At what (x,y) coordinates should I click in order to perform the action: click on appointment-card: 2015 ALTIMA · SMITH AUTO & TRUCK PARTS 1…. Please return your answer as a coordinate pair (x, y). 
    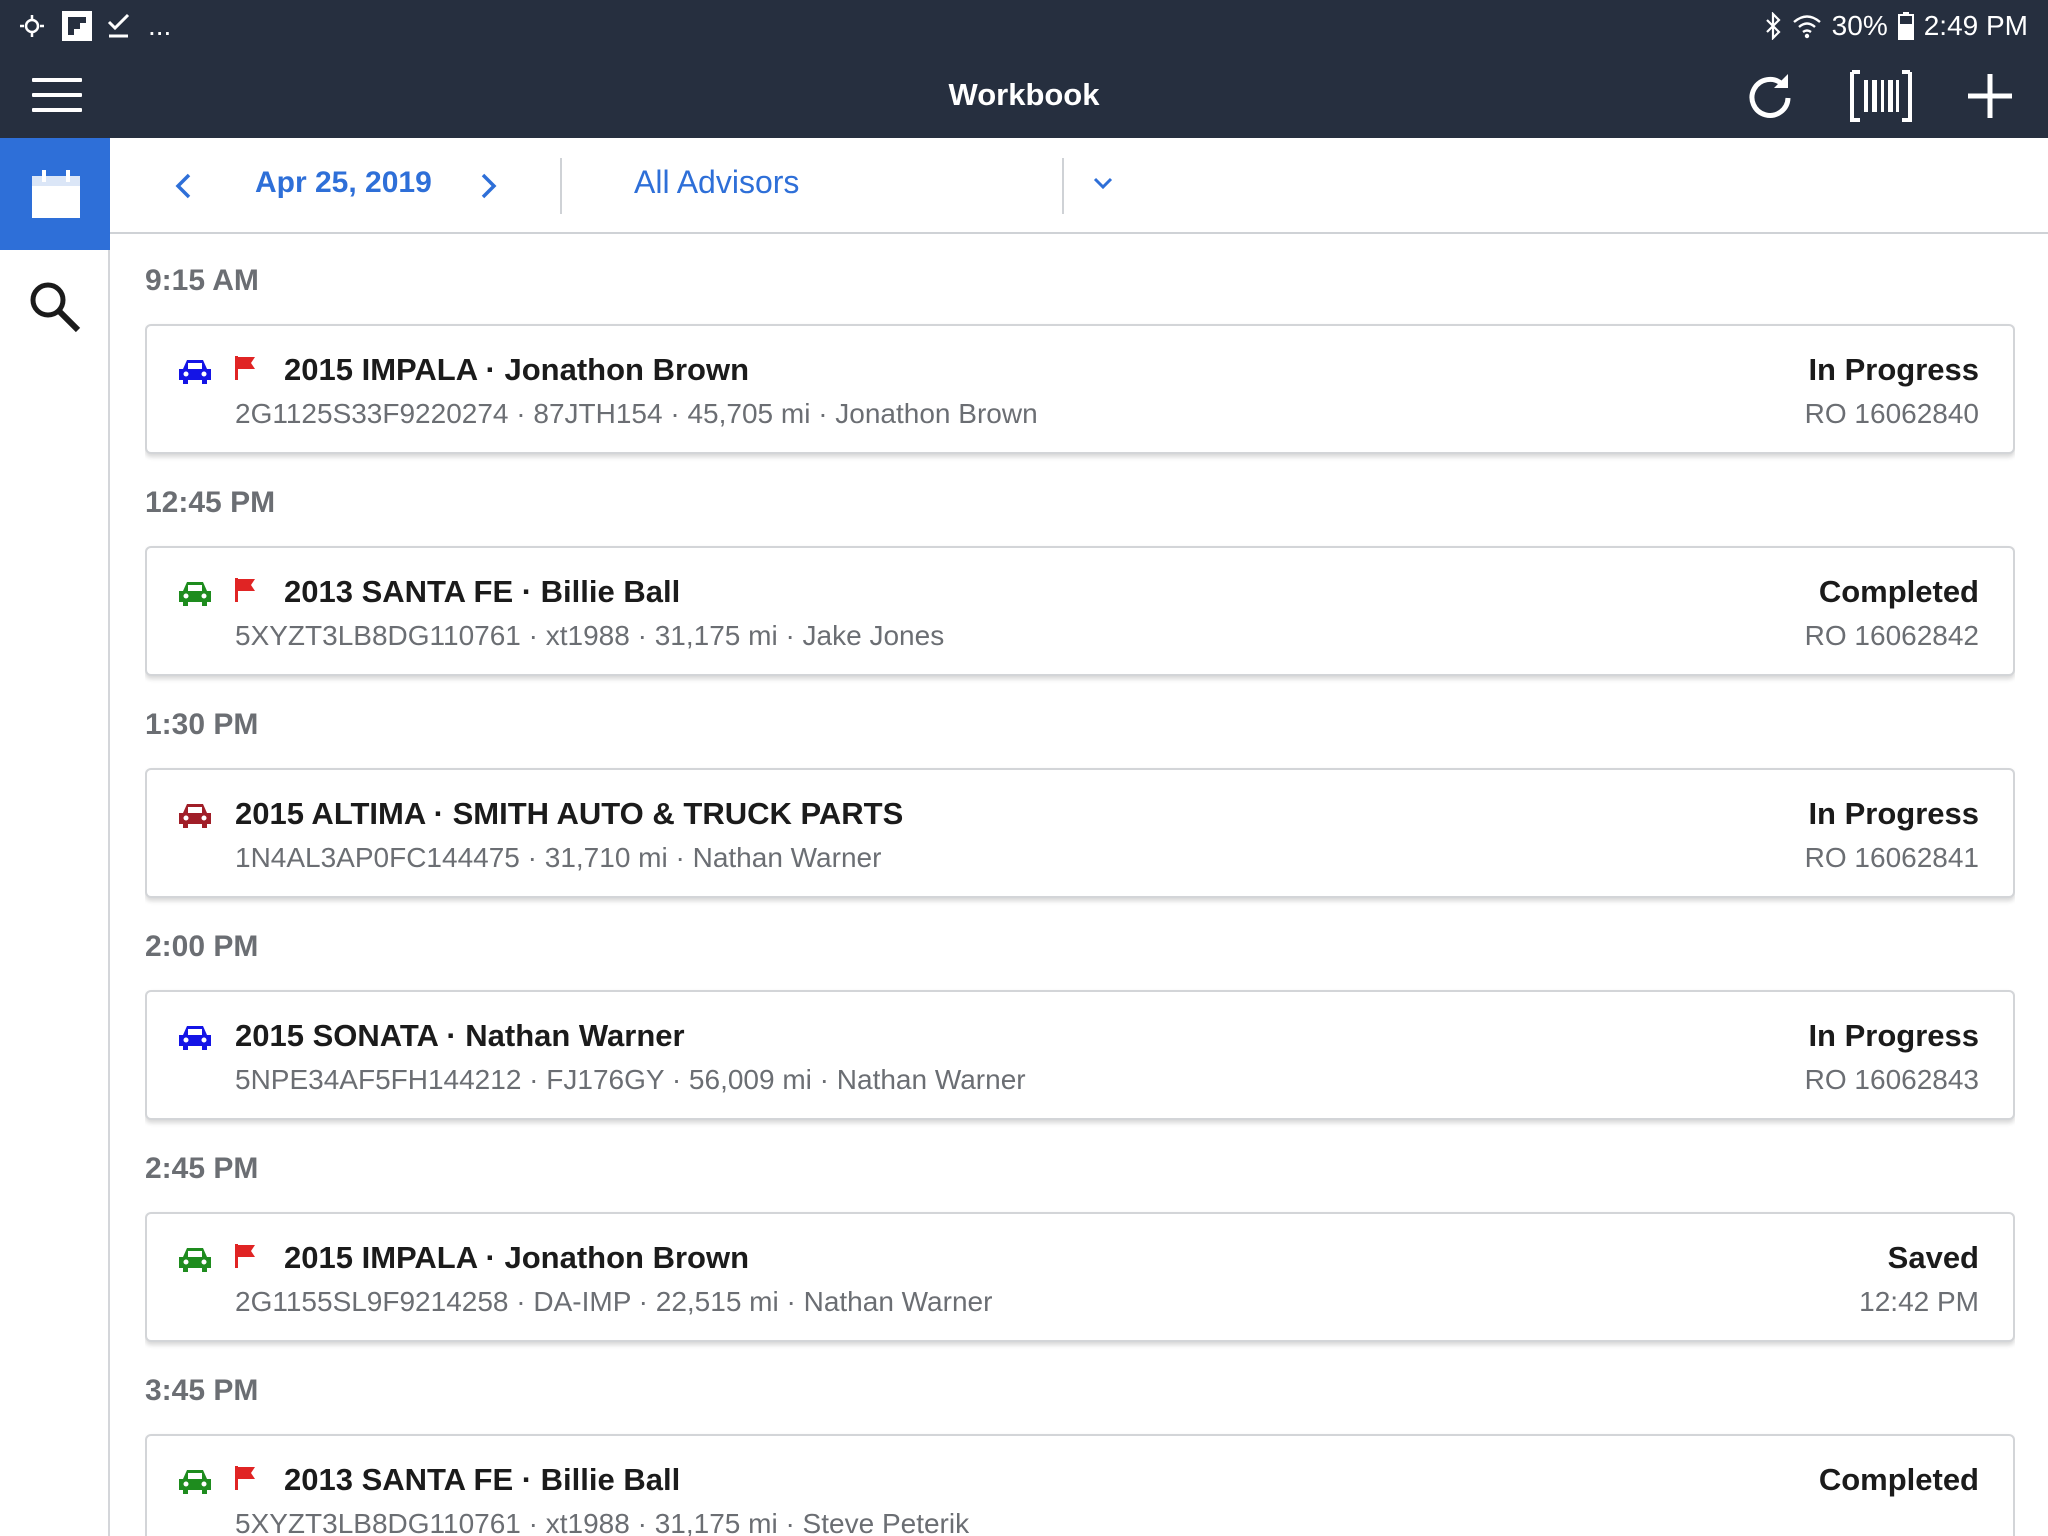
    Looking at the image, I should click on (1080, 833).